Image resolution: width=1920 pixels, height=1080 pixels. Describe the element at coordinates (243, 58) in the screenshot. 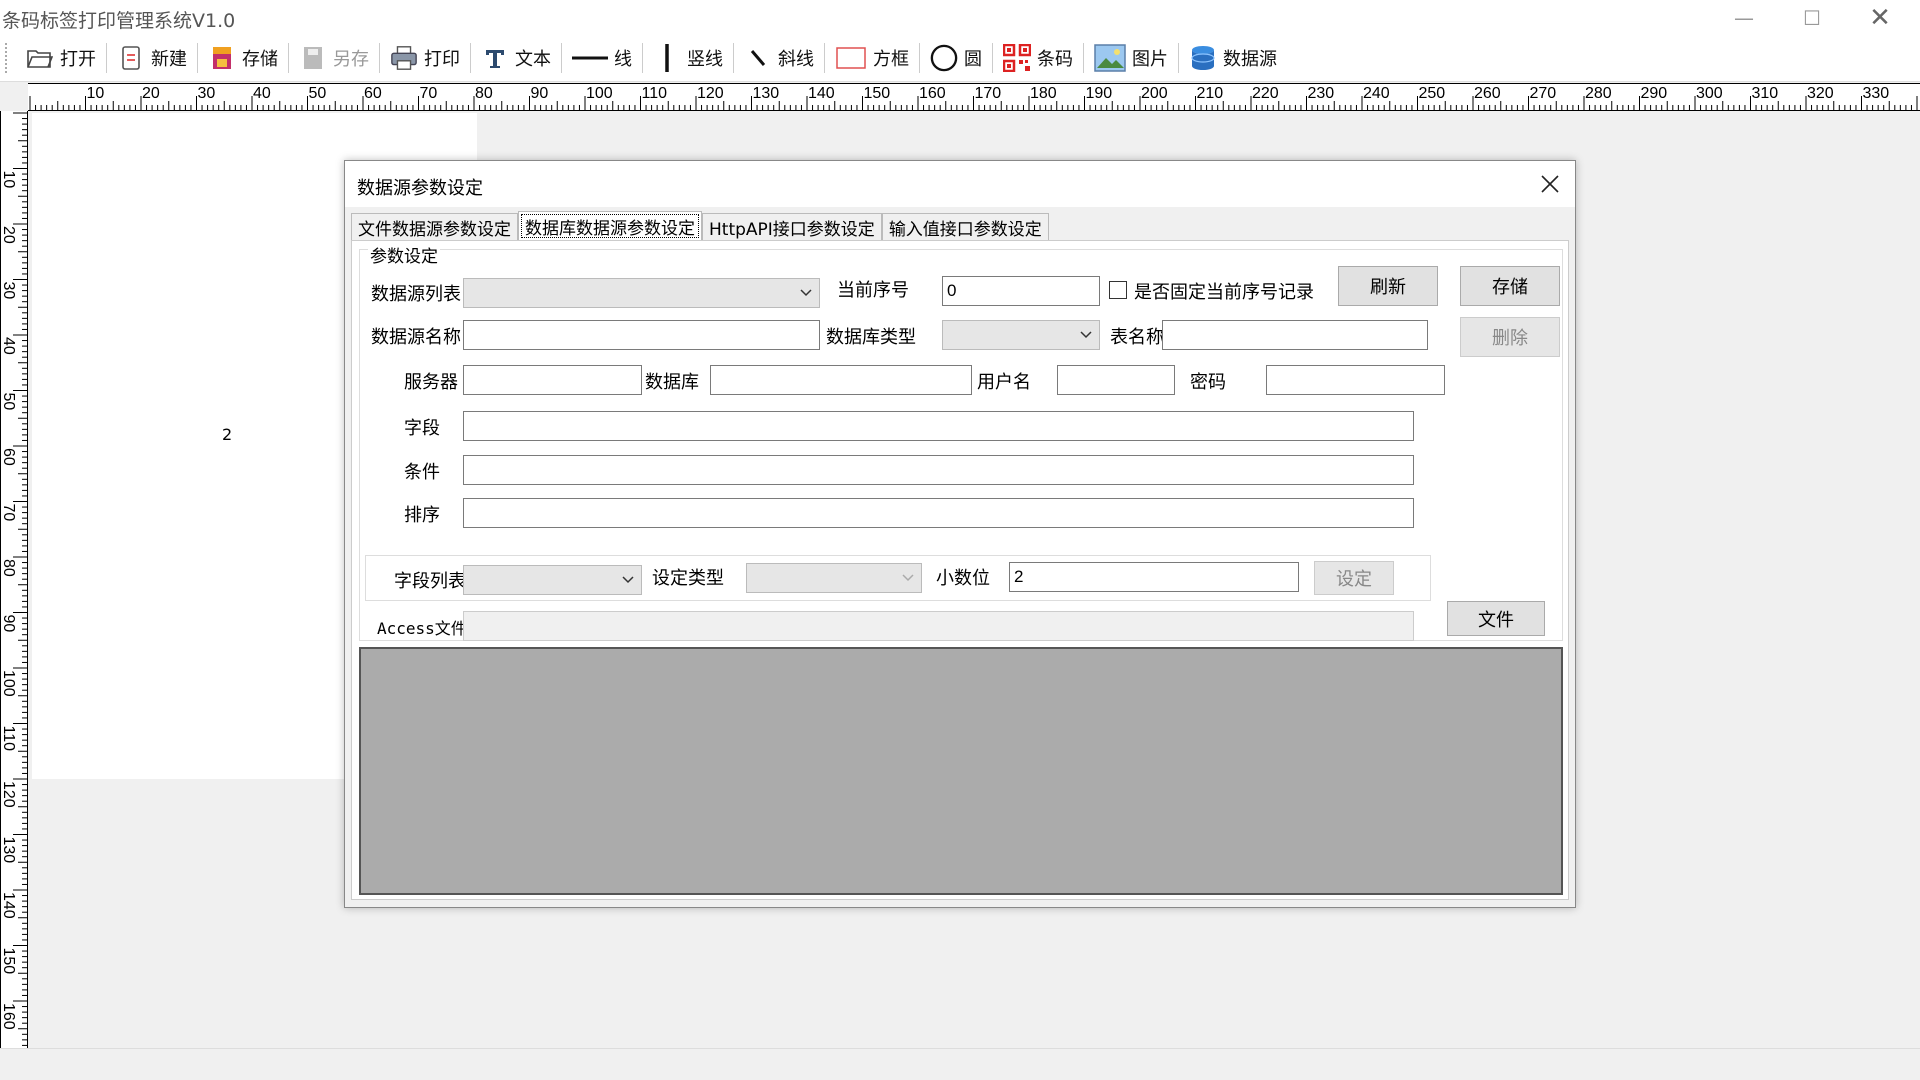

I see `save-button: 存储` at that location.